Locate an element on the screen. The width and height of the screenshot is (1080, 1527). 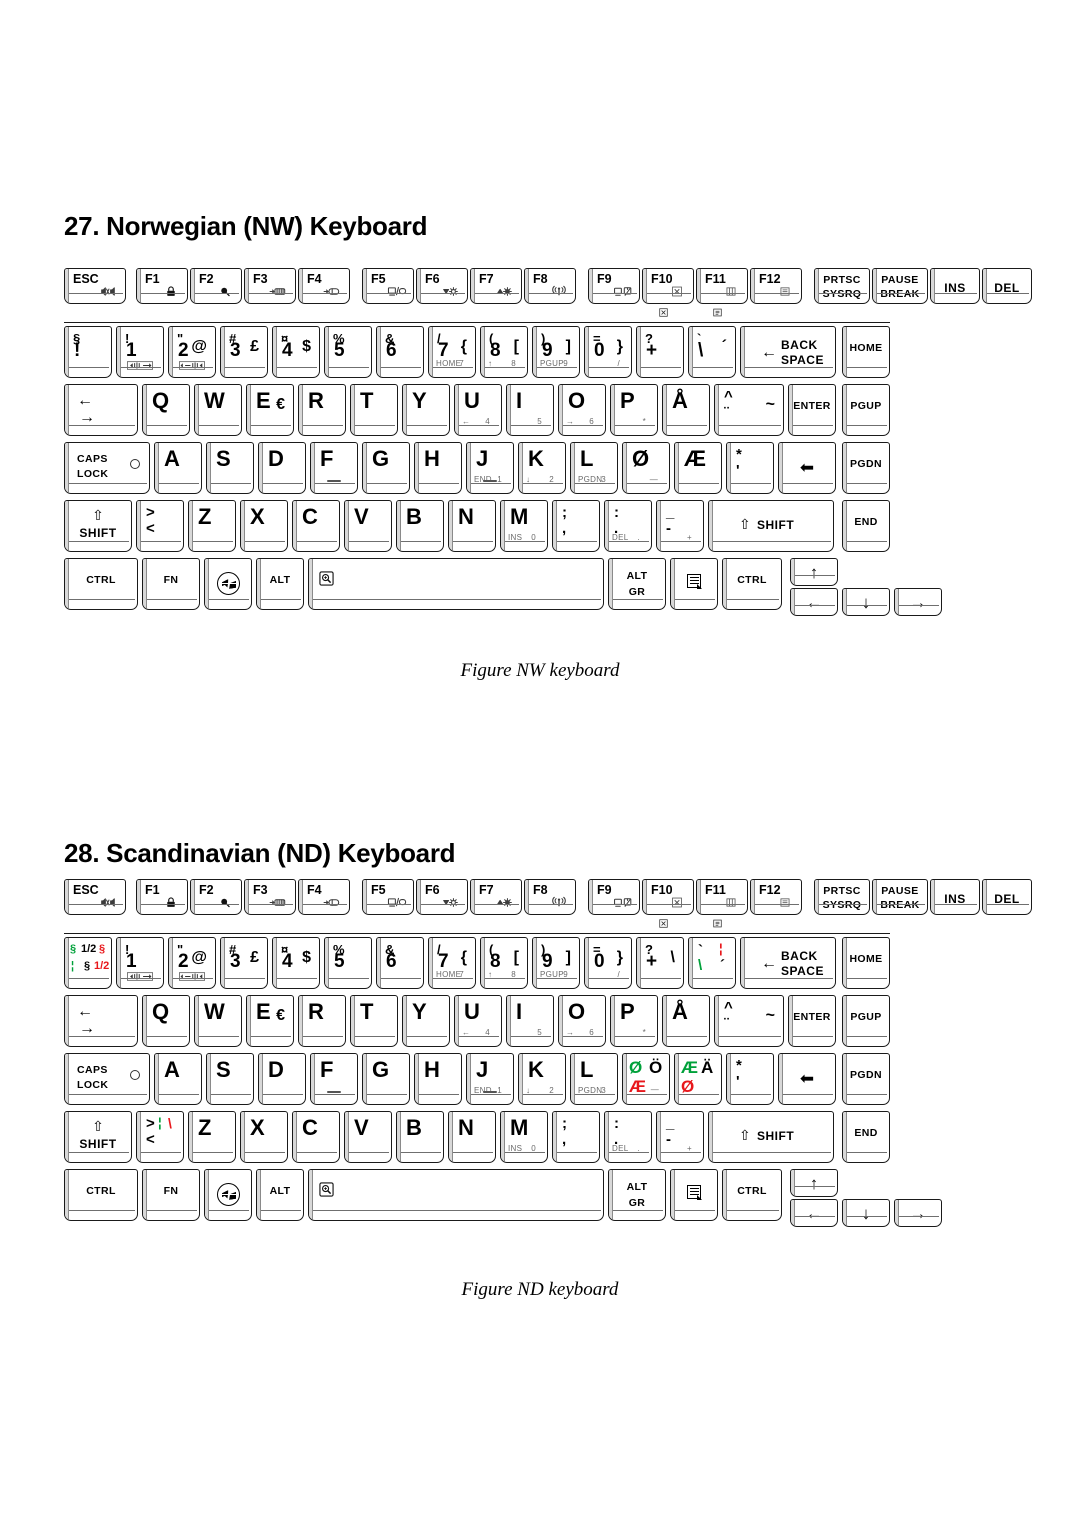
alpha-key-y: Y is located at coordinates (426, 410).